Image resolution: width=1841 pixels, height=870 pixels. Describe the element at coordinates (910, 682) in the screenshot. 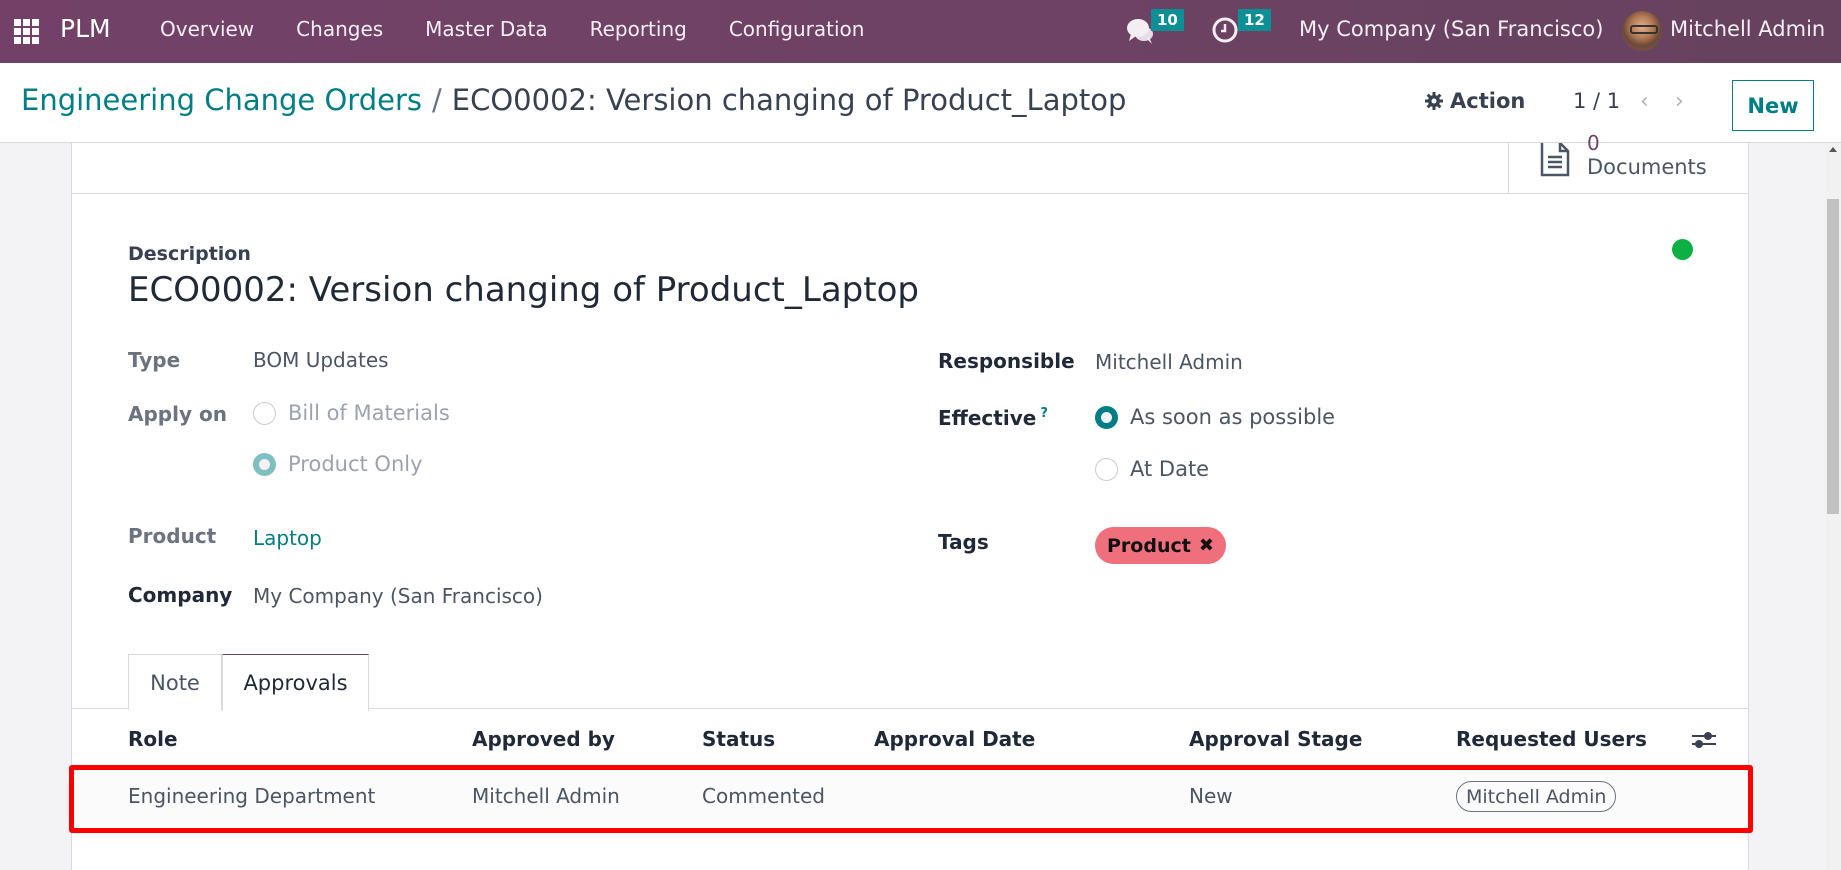

I see `notebook-tabs: Note Approvals` at that location.